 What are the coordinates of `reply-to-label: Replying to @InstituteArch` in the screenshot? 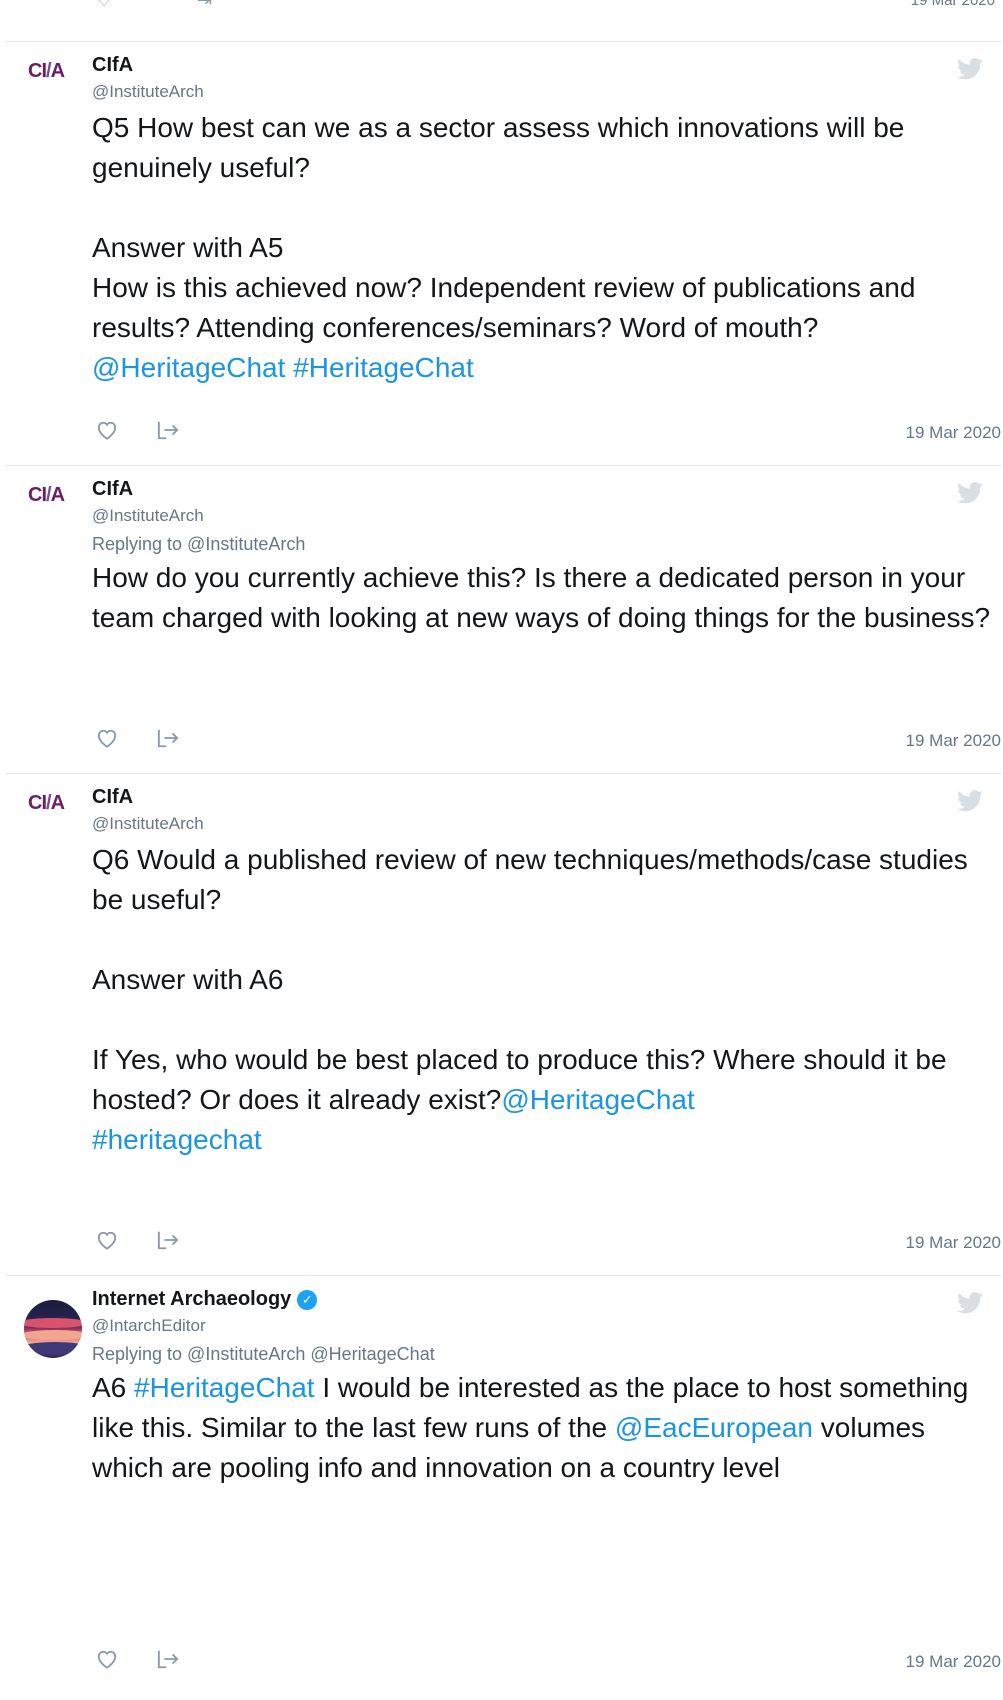 It's located at (198, 544).